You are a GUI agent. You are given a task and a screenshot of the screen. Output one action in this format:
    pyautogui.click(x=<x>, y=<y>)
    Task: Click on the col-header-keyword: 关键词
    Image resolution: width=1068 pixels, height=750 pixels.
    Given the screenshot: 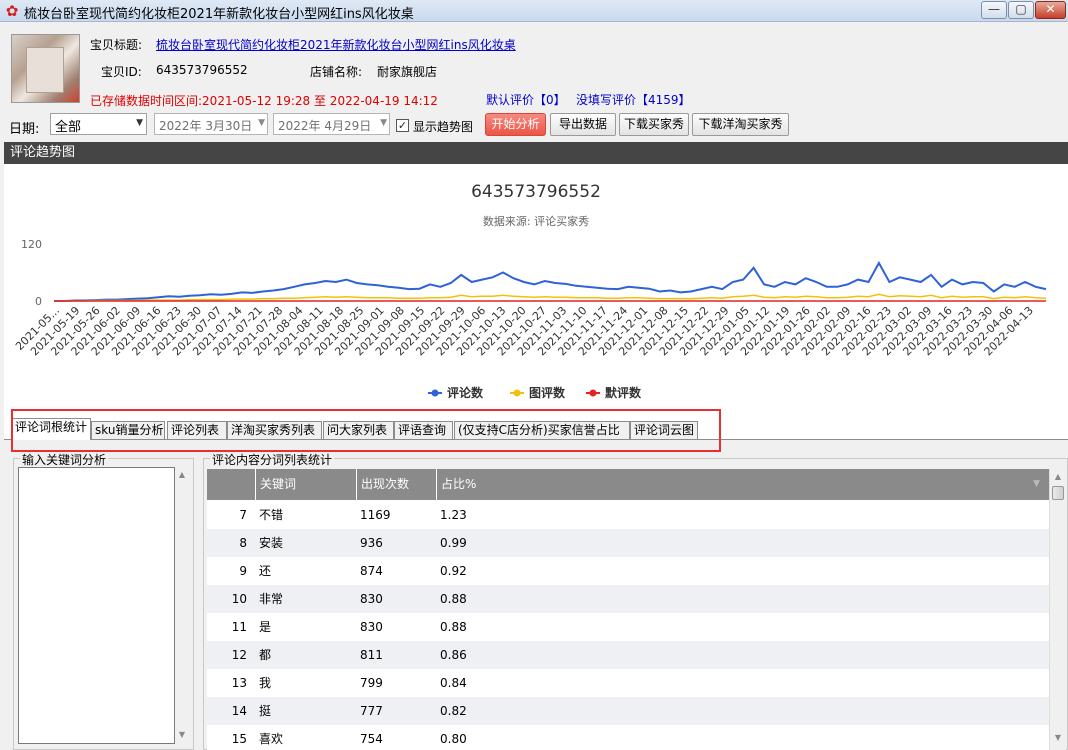 What is the action you would take?
    pyautogui.click(x=305, y=484)
    